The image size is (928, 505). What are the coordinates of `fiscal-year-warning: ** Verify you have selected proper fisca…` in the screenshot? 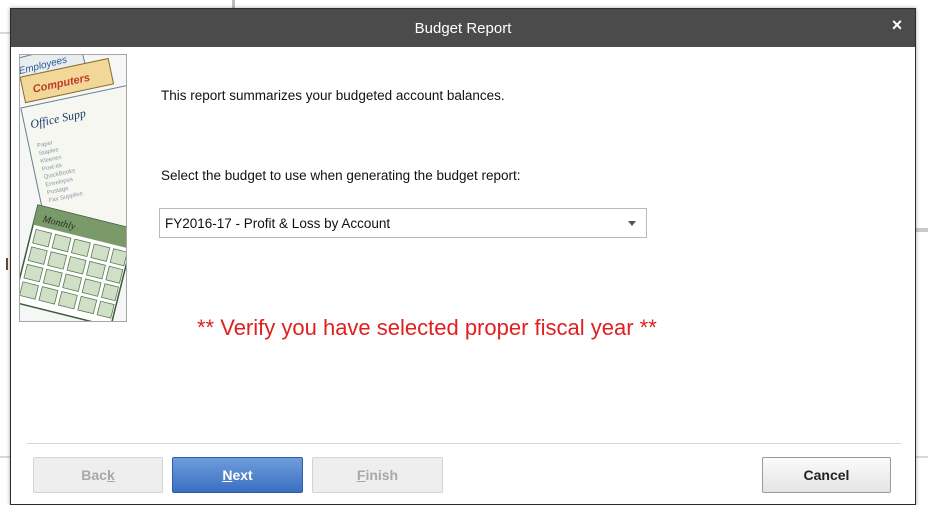 It's located at (427, 327).